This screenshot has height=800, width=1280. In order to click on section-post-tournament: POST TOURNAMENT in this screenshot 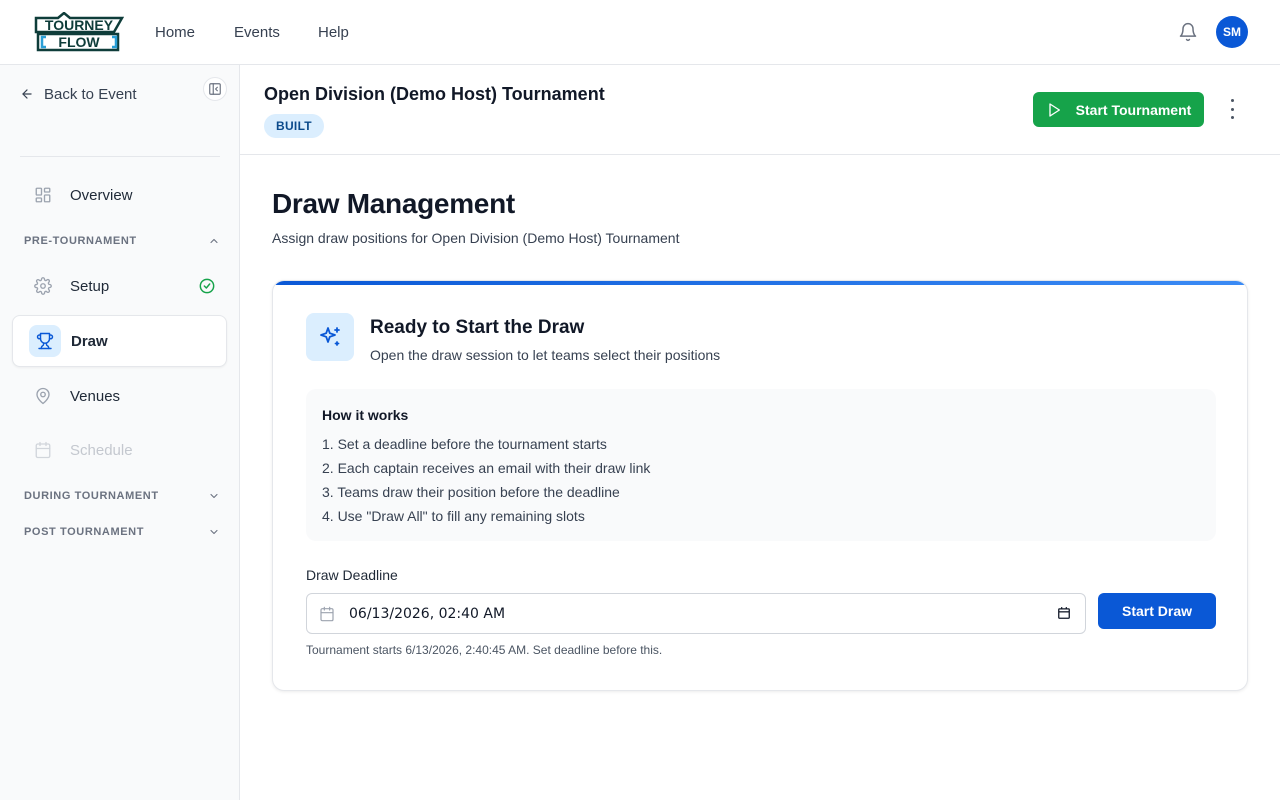, I will do `click(122, 532)`.